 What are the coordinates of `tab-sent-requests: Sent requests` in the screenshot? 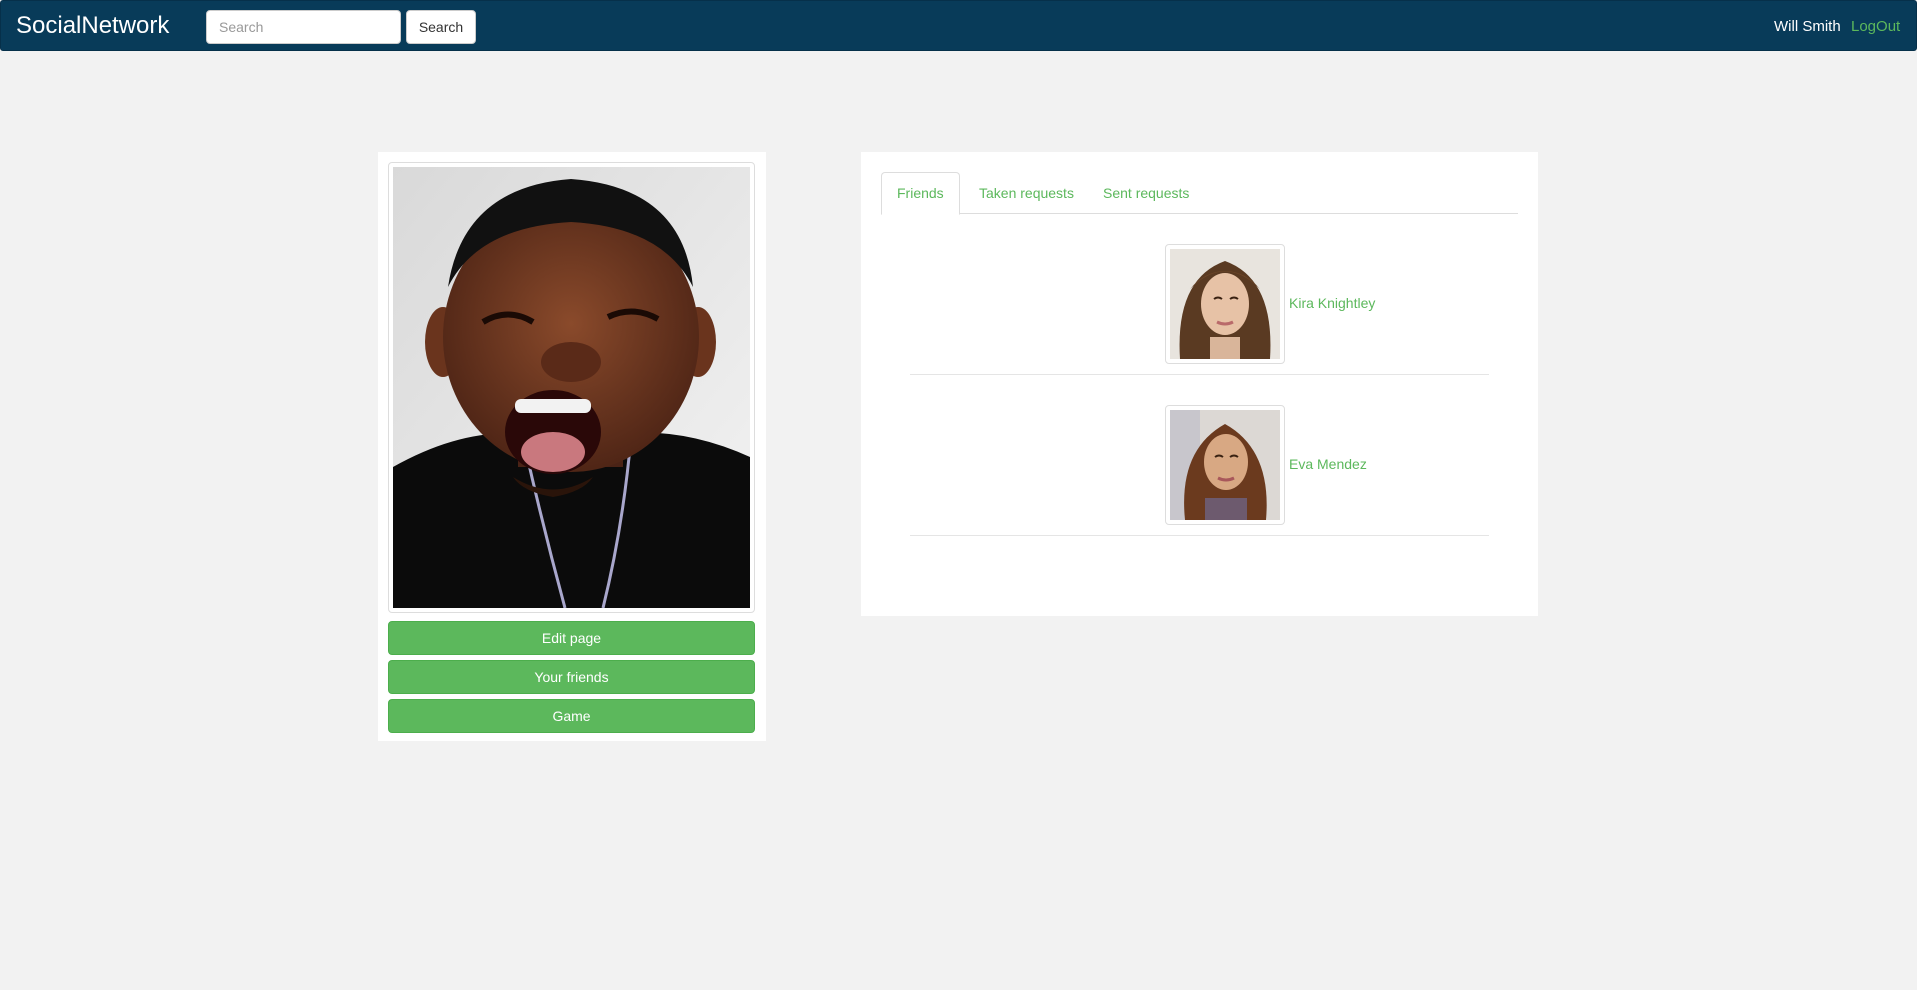 It's located at (1146, 193).